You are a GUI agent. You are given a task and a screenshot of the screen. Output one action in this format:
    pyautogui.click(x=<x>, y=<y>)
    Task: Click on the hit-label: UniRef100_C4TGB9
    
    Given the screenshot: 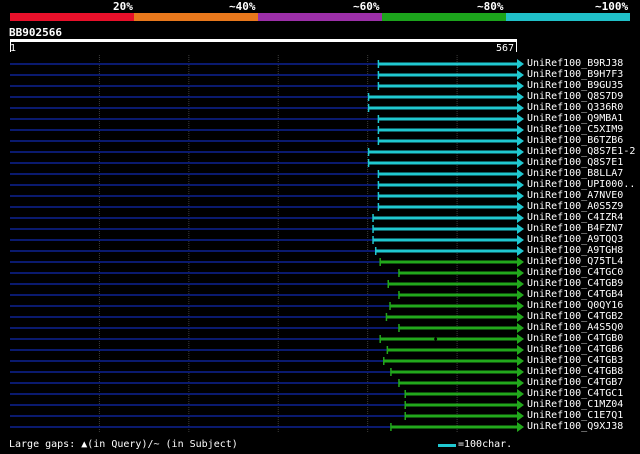 What is the action you would take?
    pyautogui.click(x=575, y=283)
    